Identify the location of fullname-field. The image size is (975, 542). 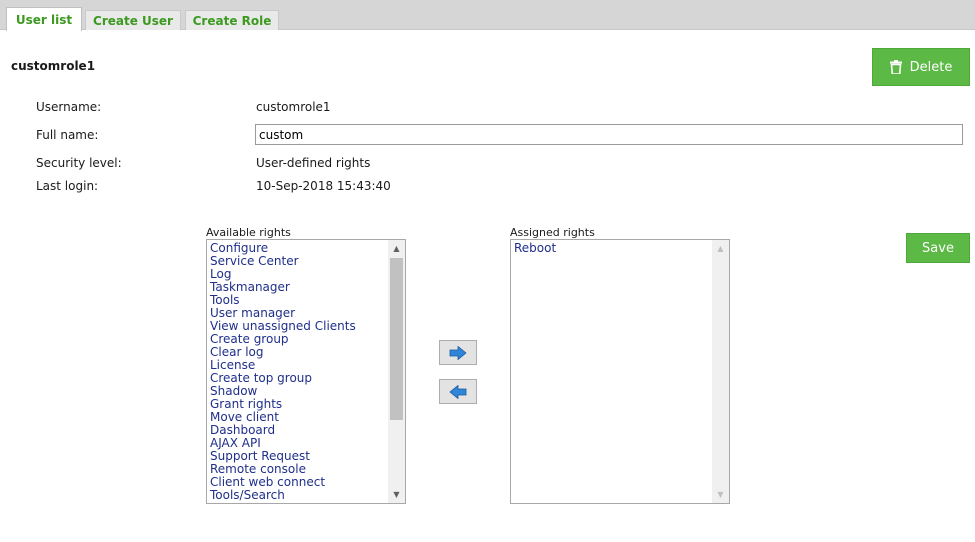
(609, 134).